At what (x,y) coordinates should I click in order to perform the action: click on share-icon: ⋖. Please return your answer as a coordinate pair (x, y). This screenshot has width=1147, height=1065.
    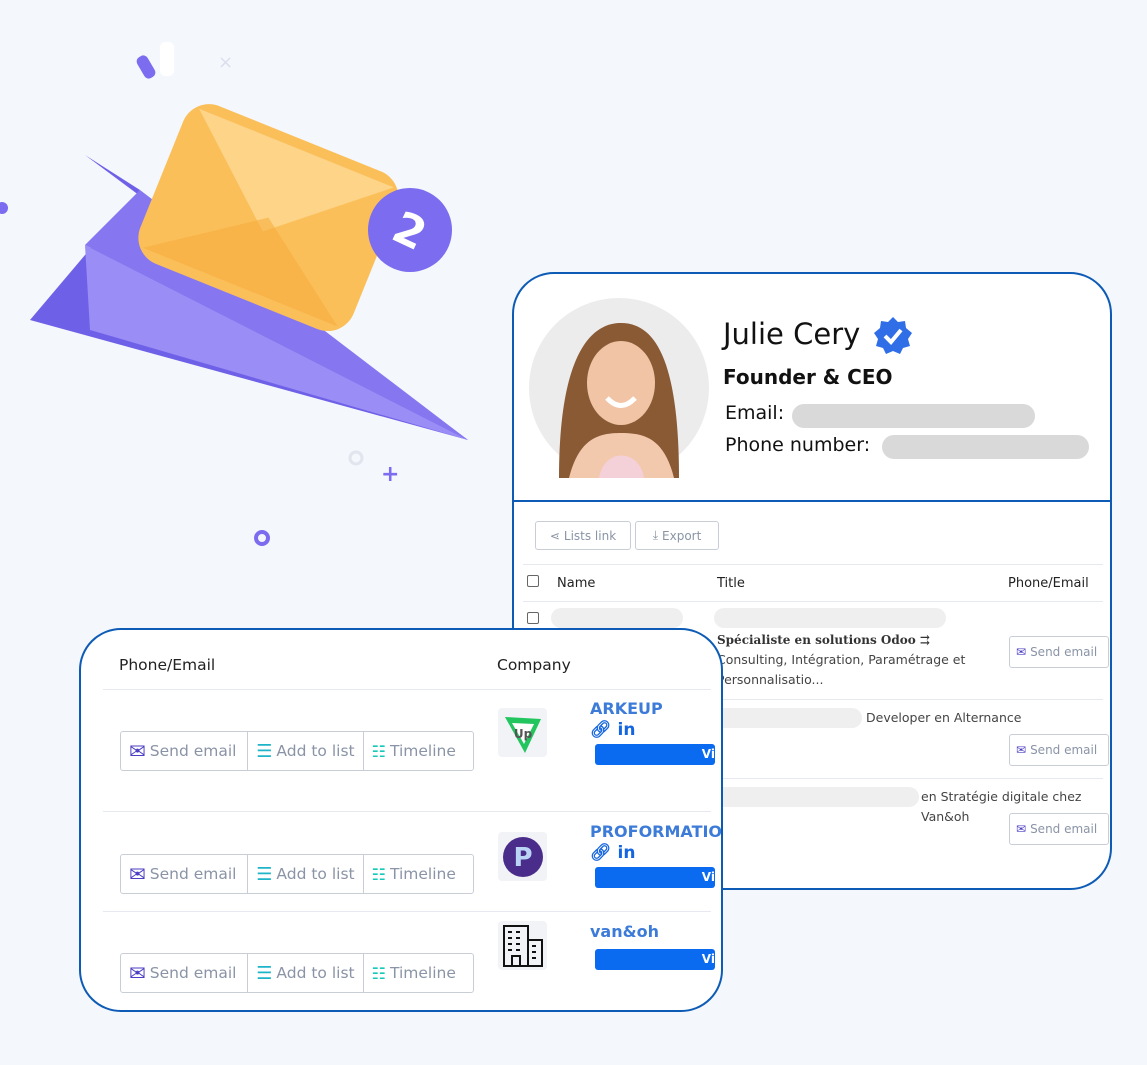
    Looking at the image, I should click on (554, 535).